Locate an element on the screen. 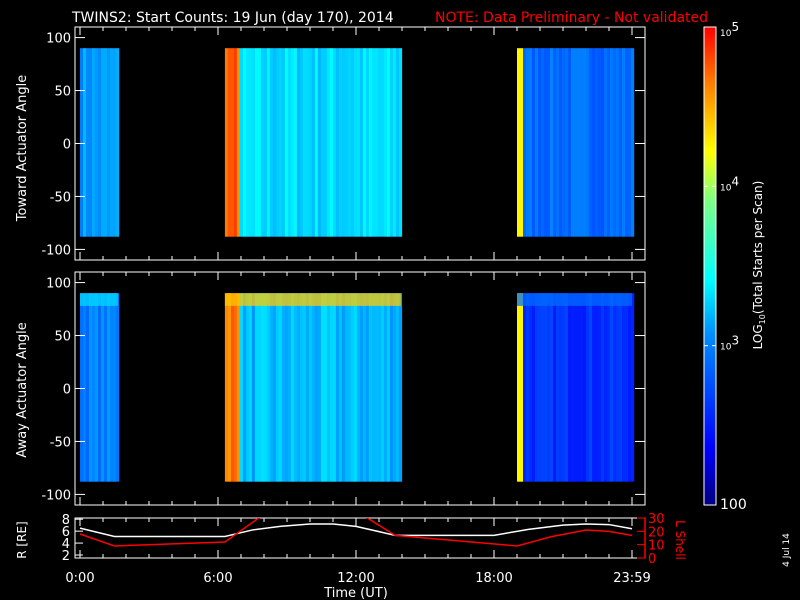  orbit-panel-frame is located at coordinates (360, 538).